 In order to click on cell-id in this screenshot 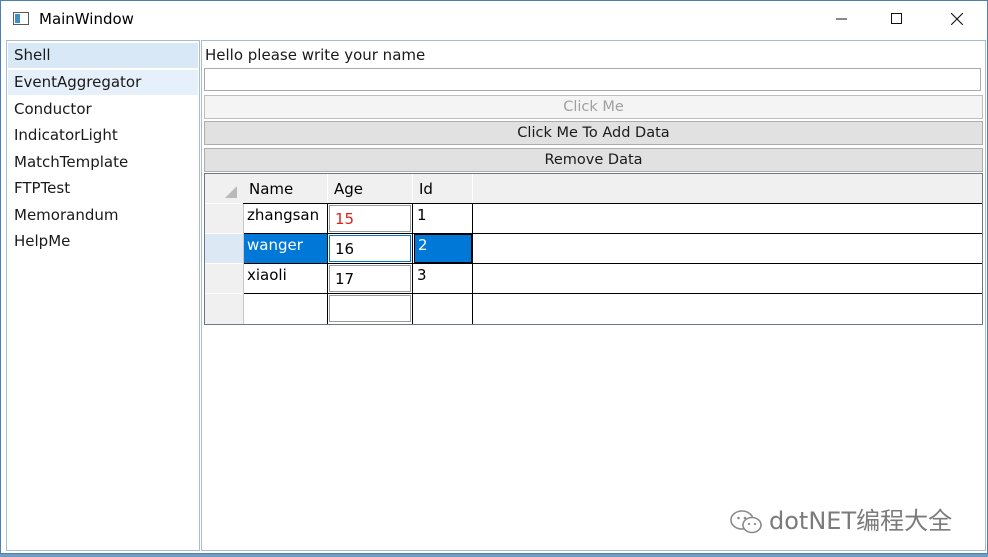, I will do `click(443, 308)`.